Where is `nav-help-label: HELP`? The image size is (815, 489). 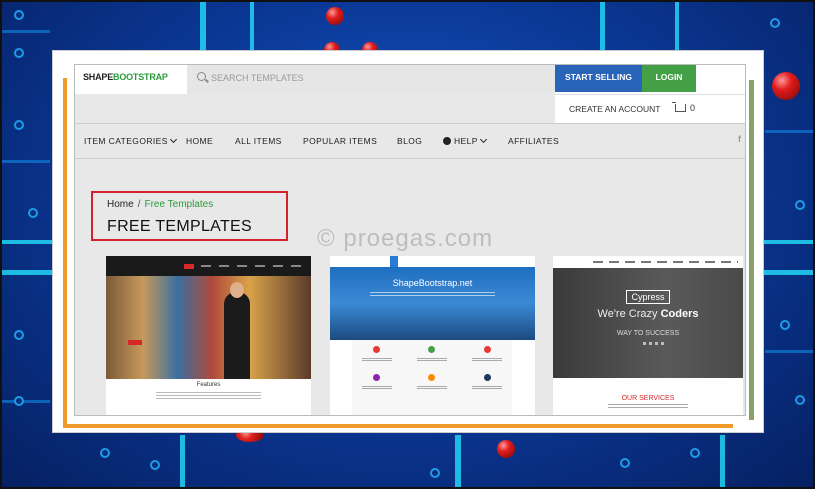
nav-help-label: HELP is located at coordinates (466, 141).